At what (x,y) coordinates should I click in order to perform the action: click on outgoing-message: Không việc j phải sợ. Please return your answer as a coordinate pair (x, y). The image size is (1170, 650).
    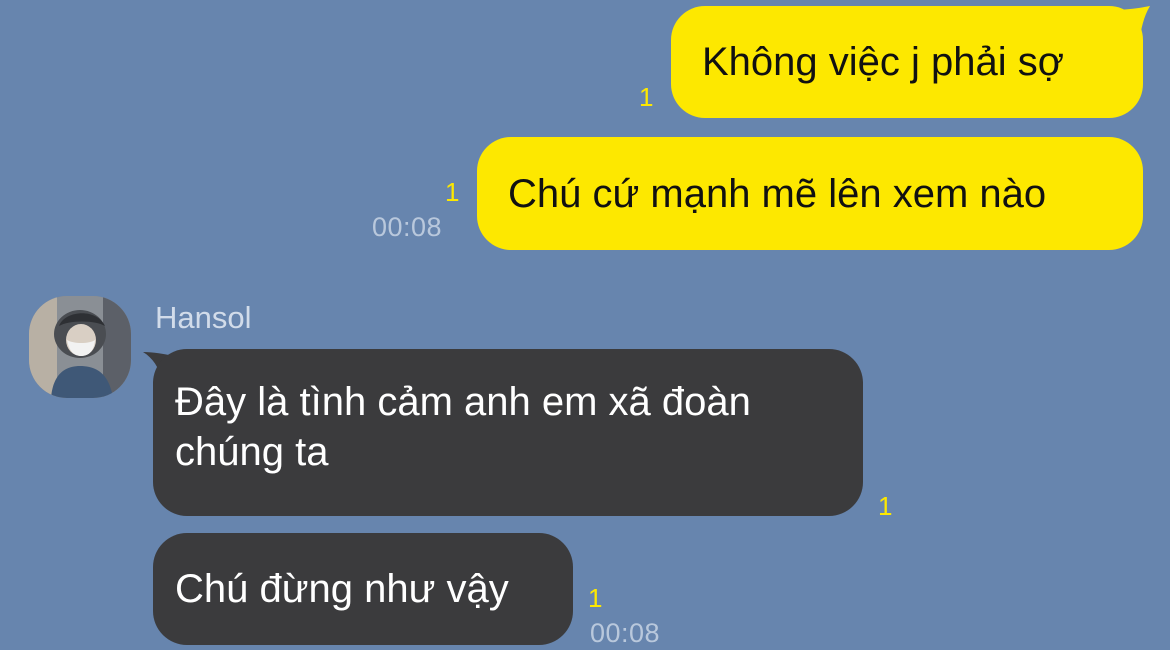
    Looking at the image, I should click on (907, 62).